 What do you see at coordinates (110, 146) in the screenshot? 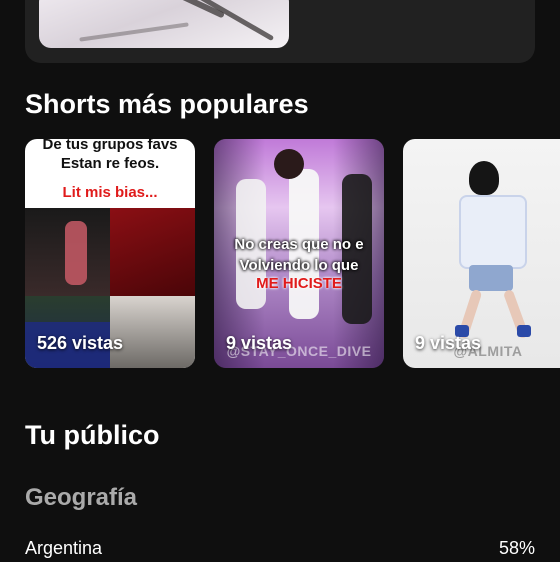
I see `short-caption: De tus grupos favs` at bounding box center [110, 146].